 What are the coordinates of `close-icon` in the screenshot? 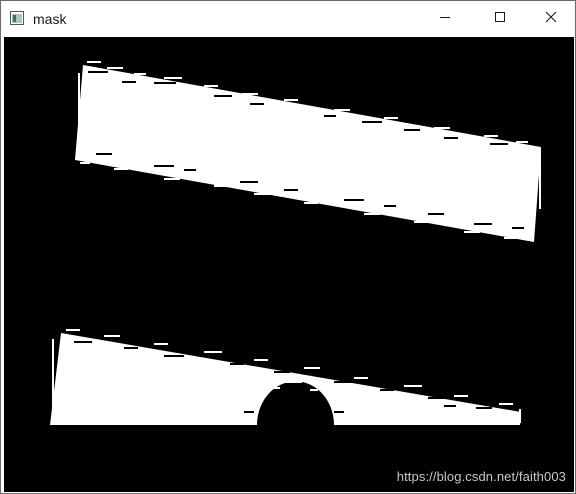 It's located at (551, 19).